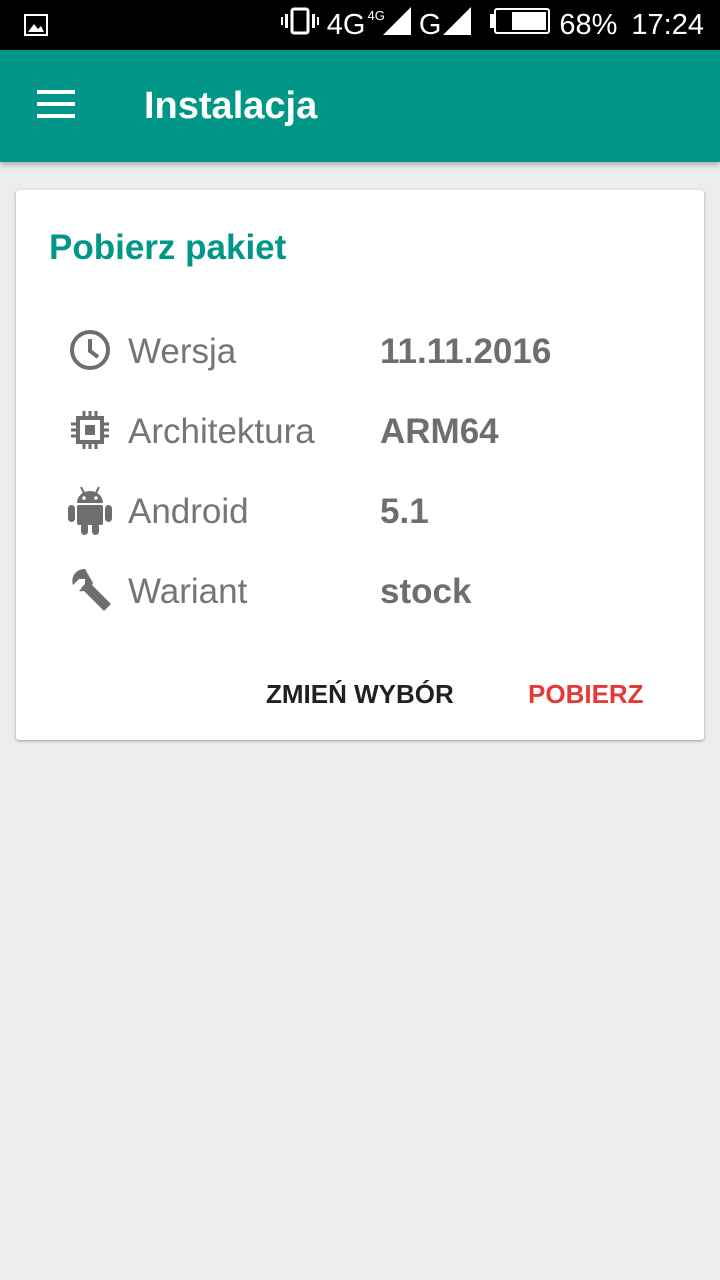 The height and width of the screenshot is (1280, 720). I want to click on app-bar: Instalacja, so click(360, 106).